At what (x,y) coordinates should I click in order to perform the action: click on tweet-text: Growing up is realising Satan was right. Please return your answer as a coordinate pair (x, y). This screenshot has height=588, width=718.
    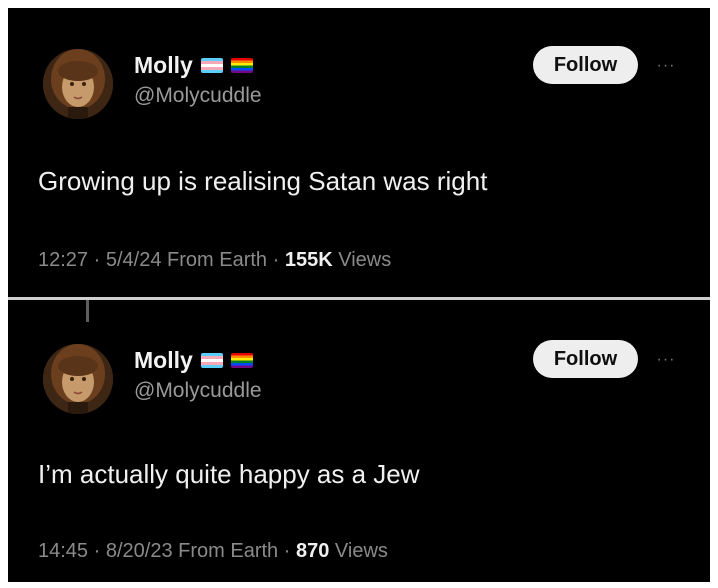
    Looking at the image, I should click on (263, 181).